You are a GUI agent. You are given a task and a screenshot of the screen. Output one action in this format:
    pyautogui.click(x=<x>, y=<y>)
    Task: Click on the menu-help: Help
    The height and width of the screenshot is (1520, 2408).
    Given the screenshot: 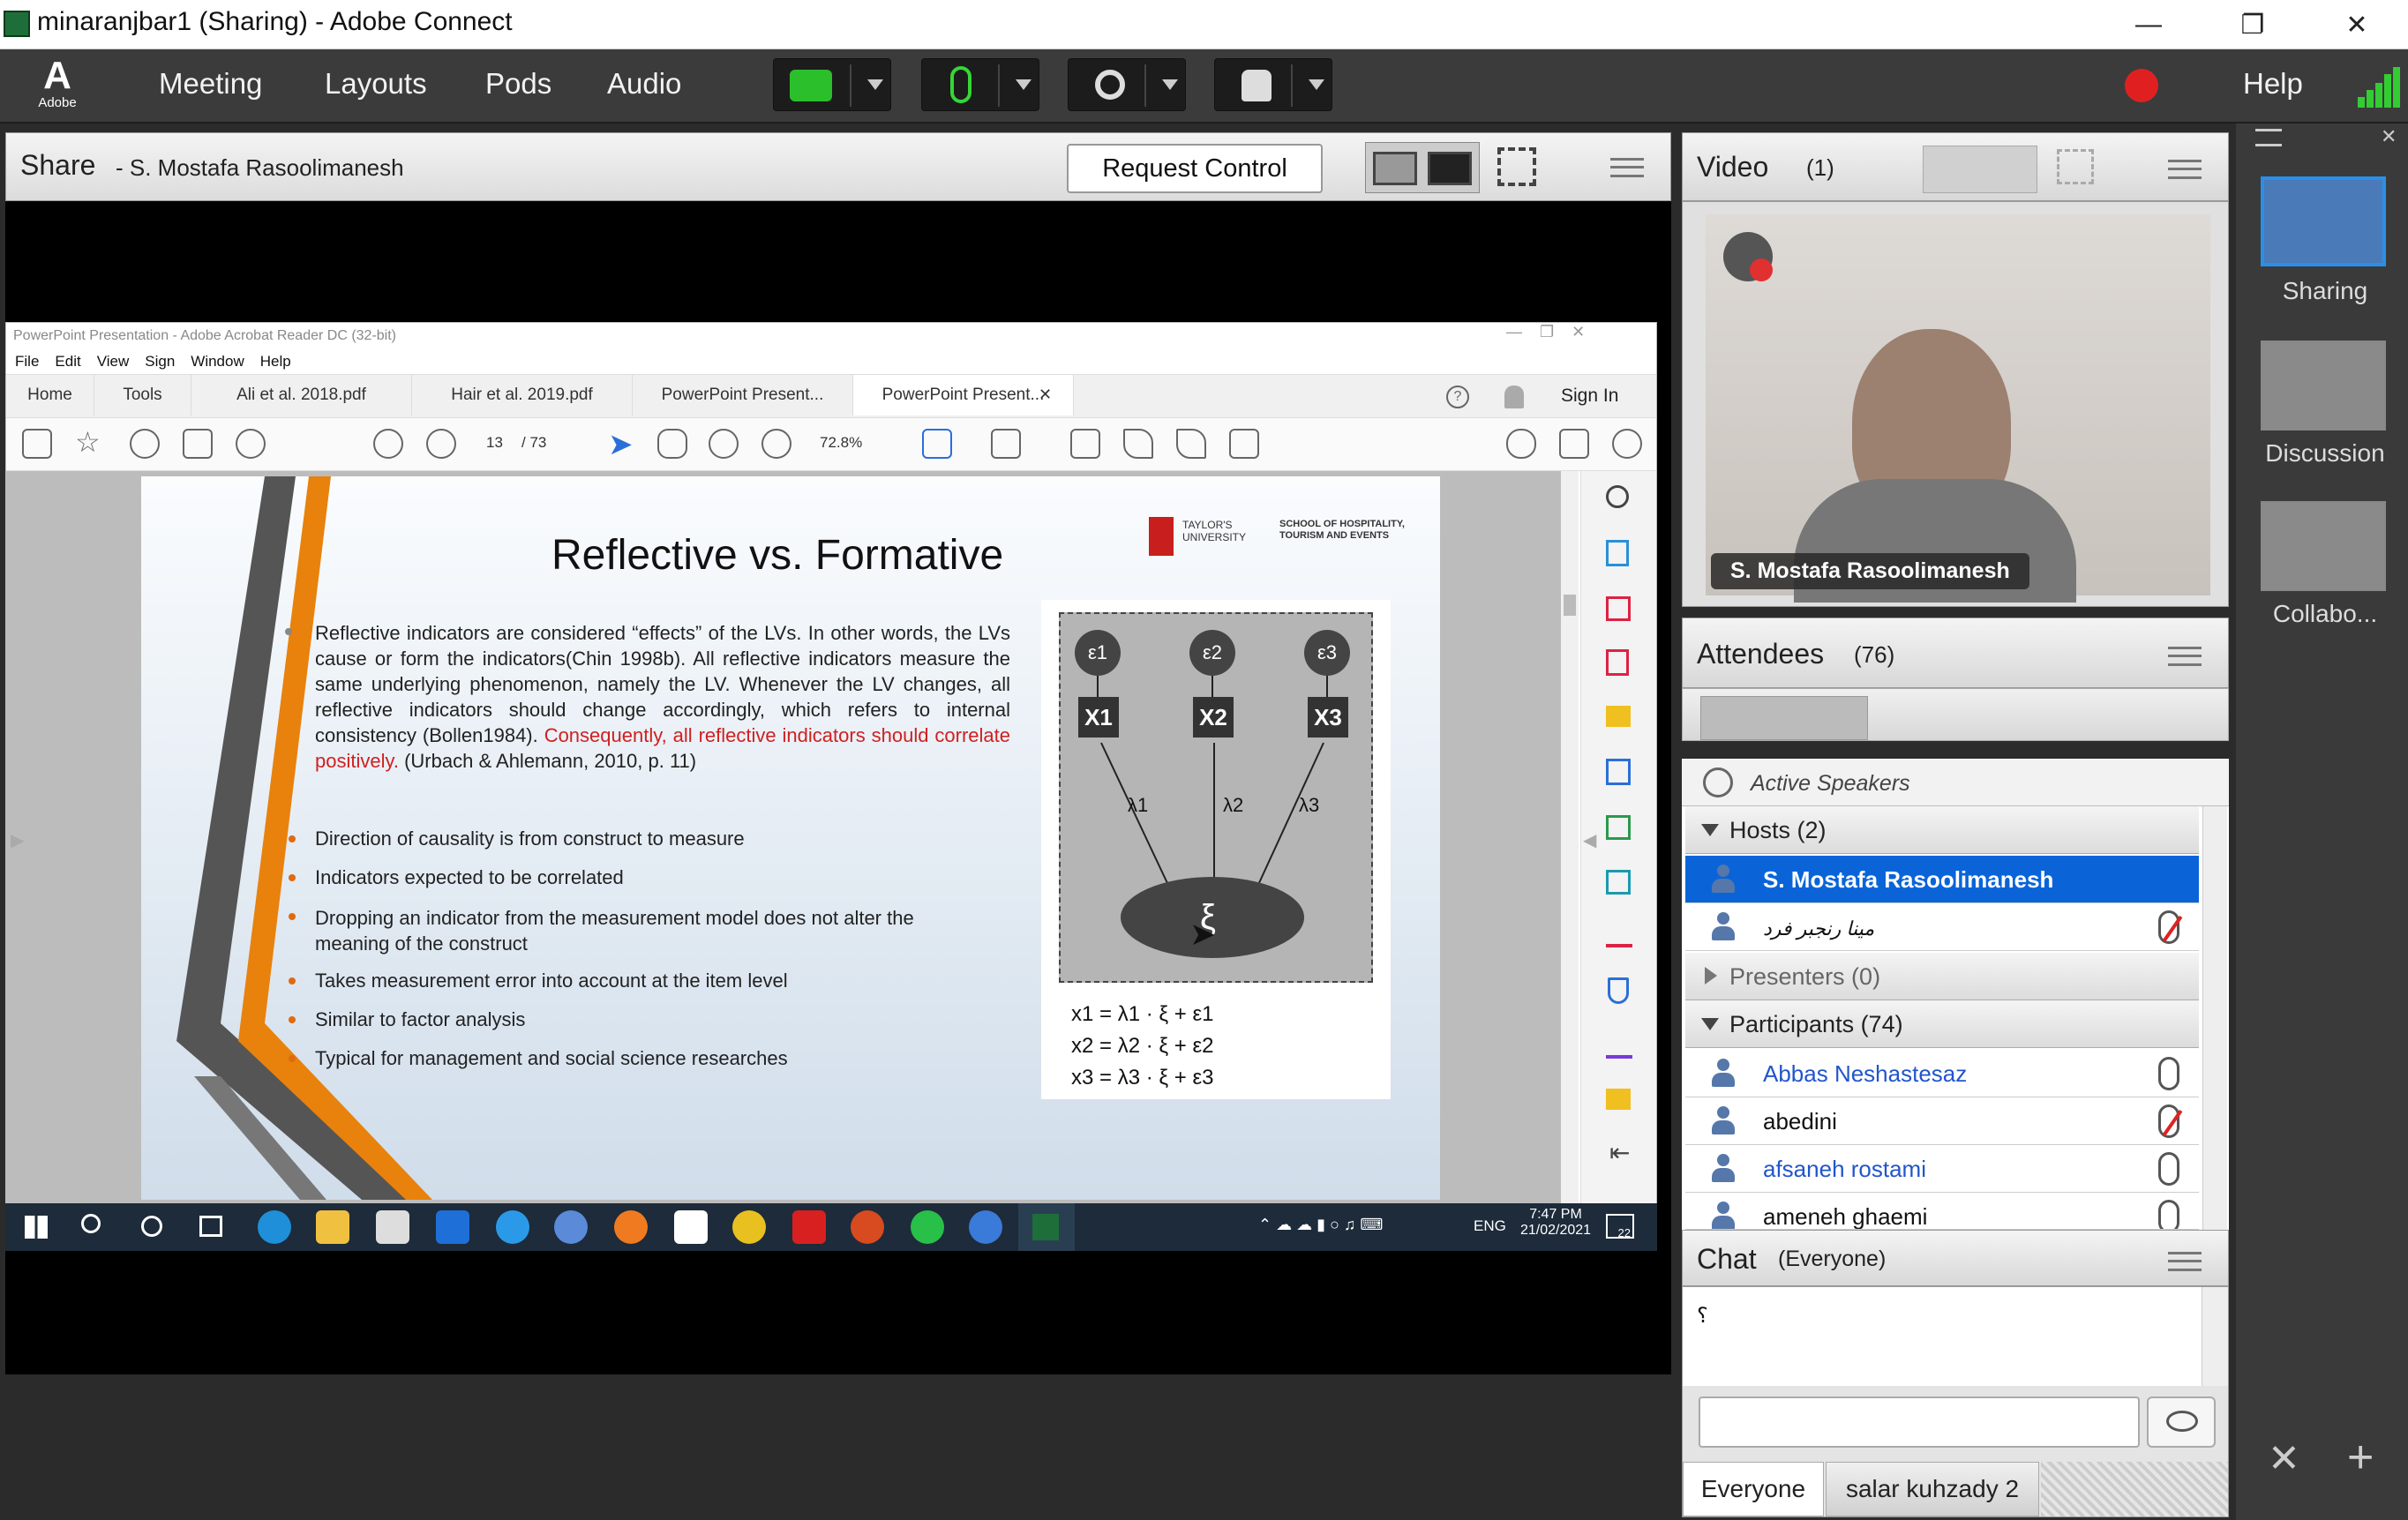 What is the action you would take?
    pyautogui.click(x=2273, y=84)
    